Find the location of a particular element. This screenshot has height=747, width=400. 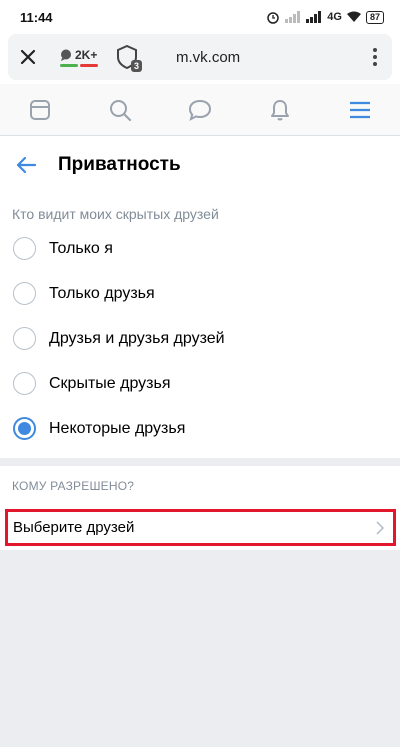

status-bar: 11:44 4G 87 is located at coordinates (200, 17).